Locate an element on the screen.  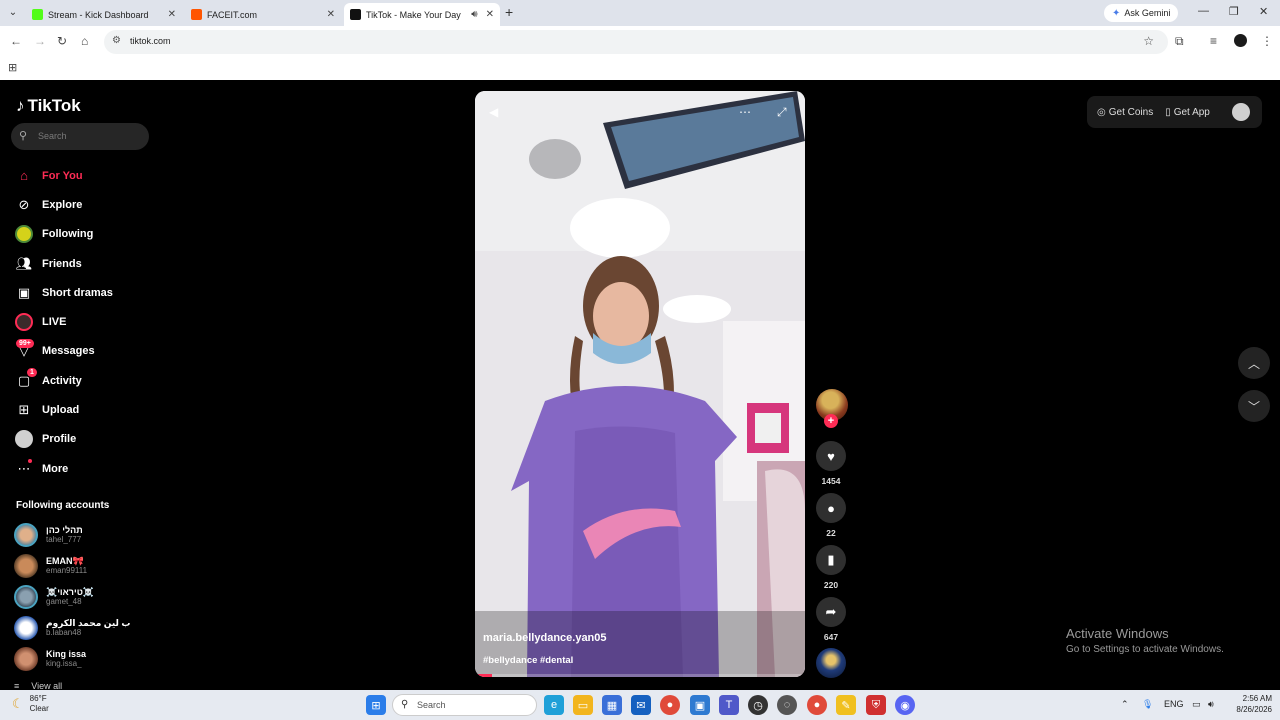
taskbar-search: ⚲ Search is located at coordinates (464, 705).